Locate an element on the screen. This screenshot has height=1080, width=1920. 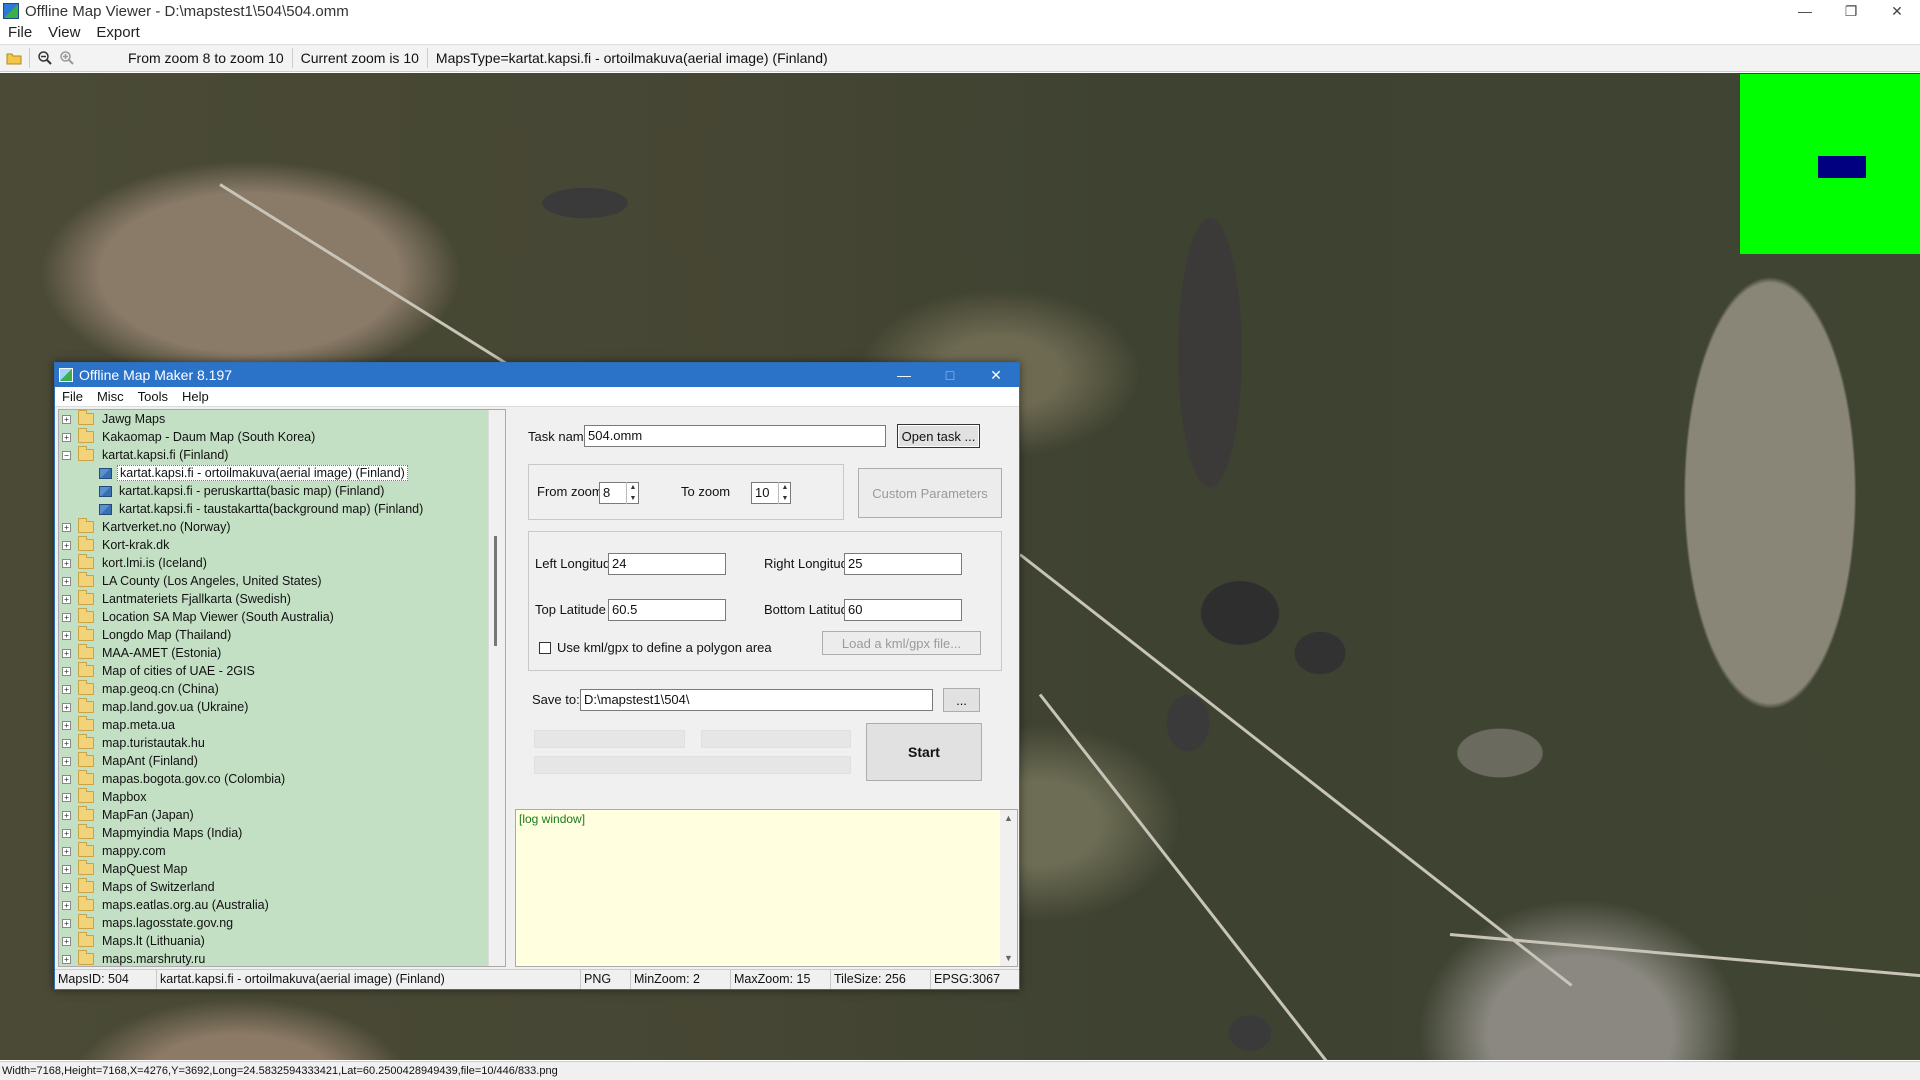
left-longitude-input: 24 is located at coordinates (667, 564).